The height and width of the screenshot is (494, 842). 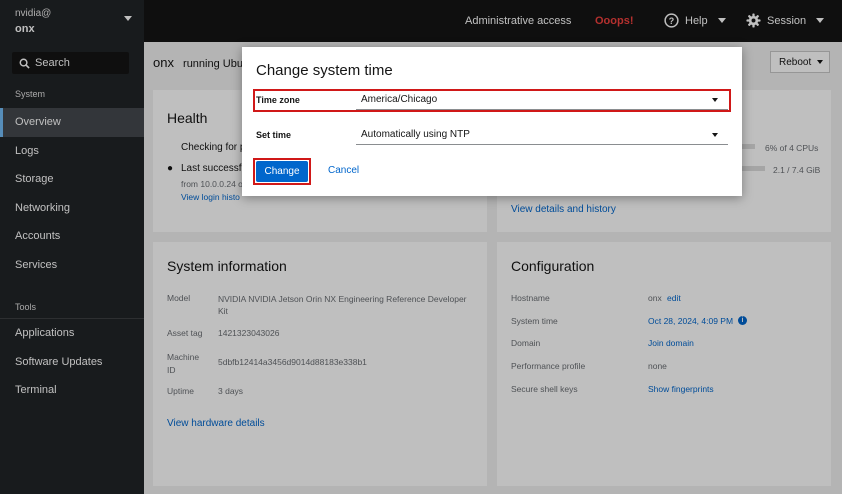 What do you see at coordinates (274, 135) in the screenshot?
I see `settime-label: Set time` at bounding box center [274, 135].